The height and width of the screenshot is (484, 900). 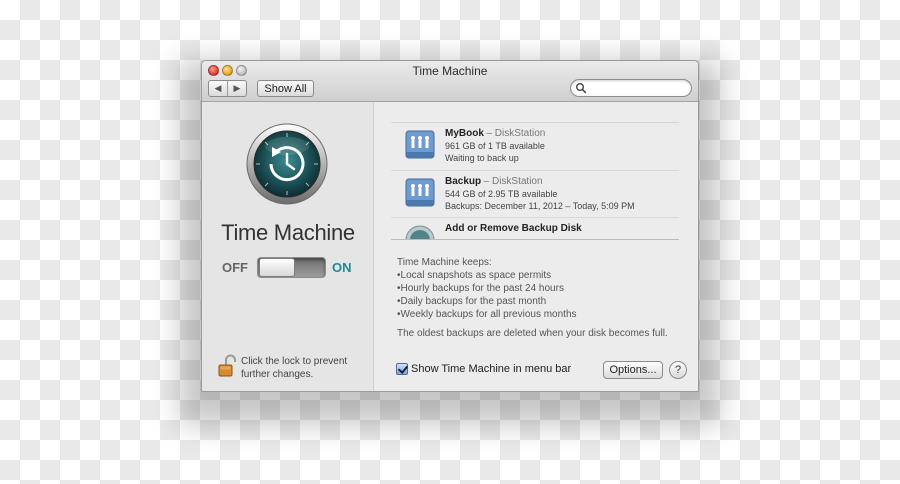 What do you see at coordinates (277, 267) in the screenshot?
I see `switch-knob` at bounding box center [277, 267].